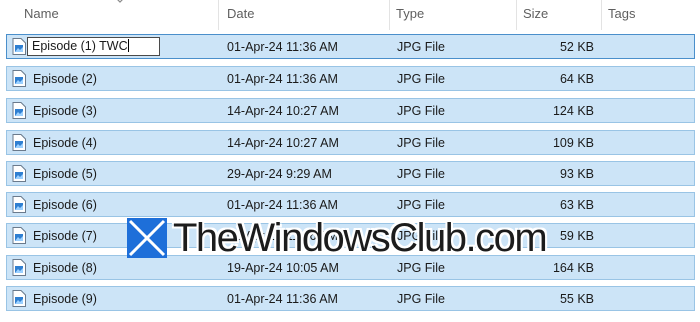 Image resolution: width=700 pixels, height=322 pixels. What do you see at coordinates (573, 143) in the screenshot?
I see `file-size: 109 KB` at bounding box center [573, 143].